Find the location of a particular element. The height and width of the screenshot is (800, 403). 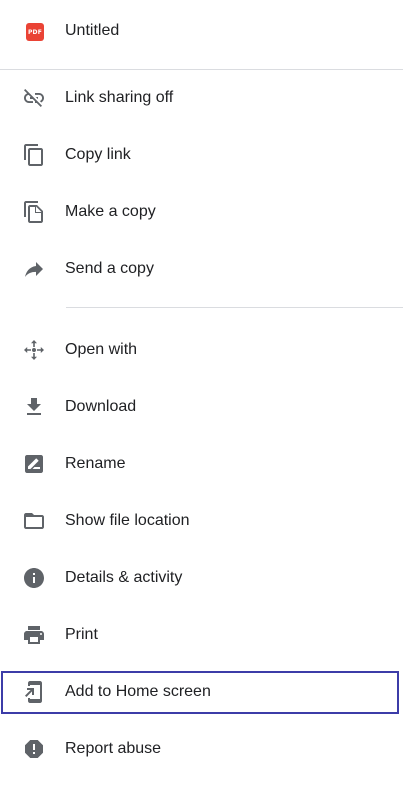

copy-icon is located at coordinates (34, 155).